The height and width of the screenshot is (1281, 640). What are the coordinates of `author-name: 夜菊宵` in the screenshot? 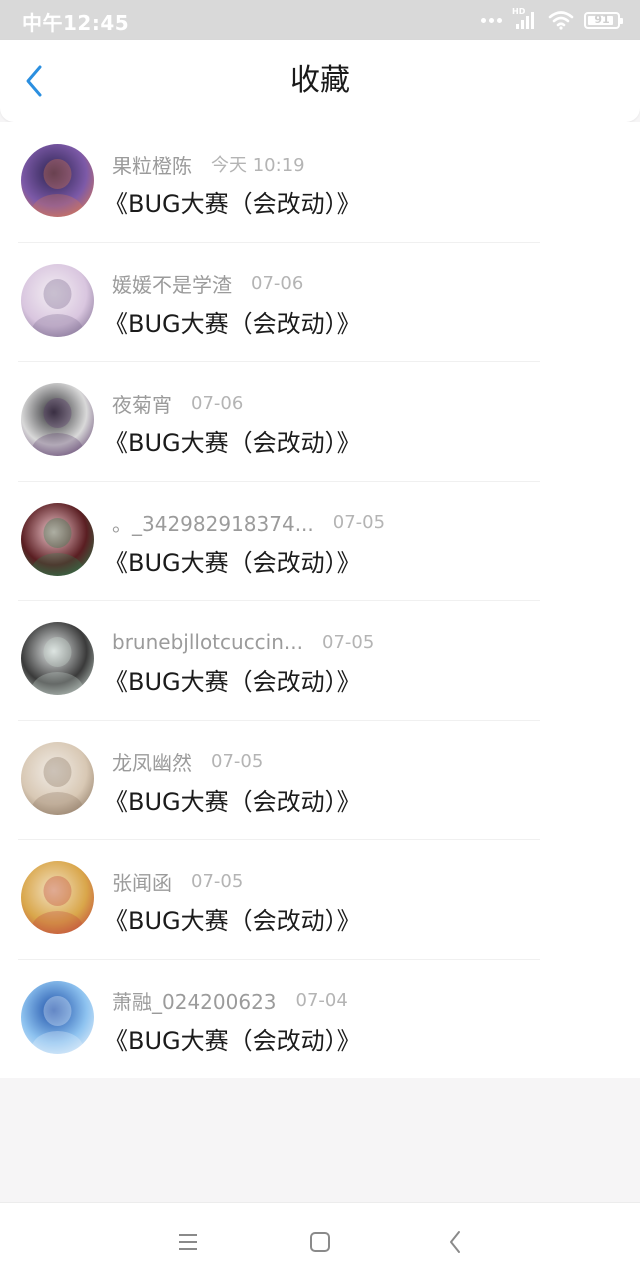 It's located at (142, 403).